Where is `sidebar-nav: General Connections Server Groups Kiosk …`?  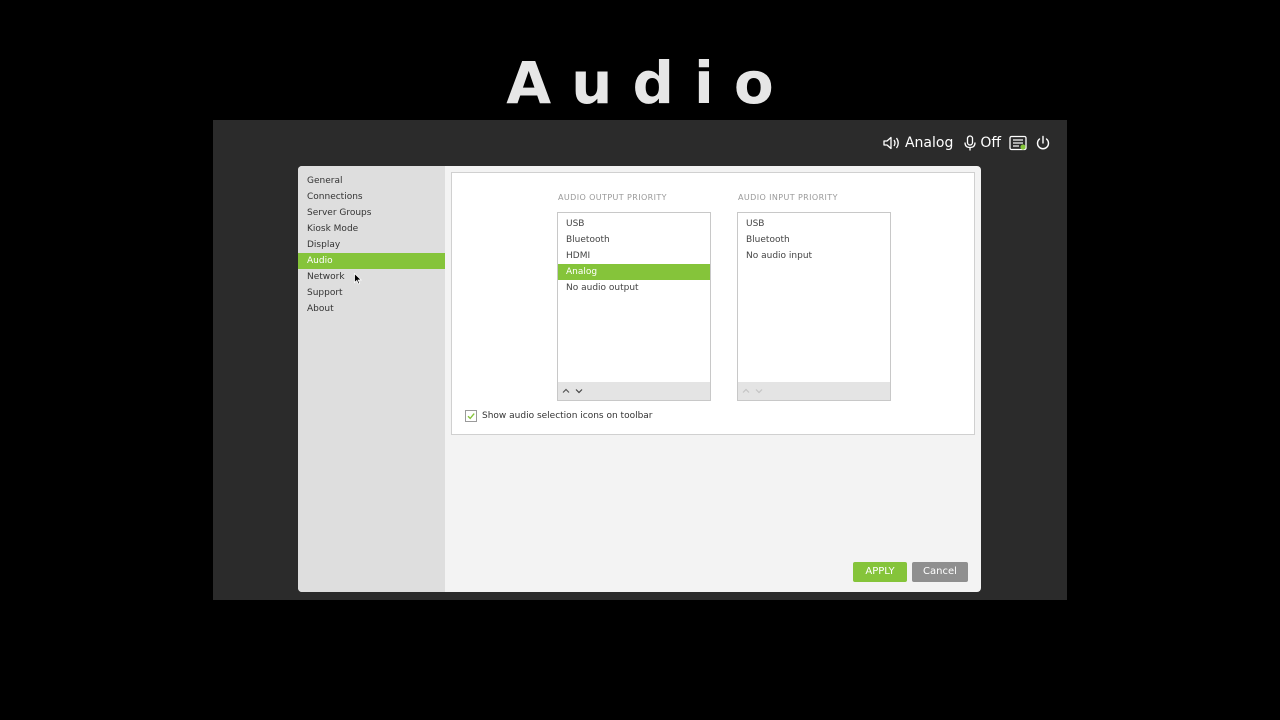
sidebar-nav: General Connections Server Groups Kiosk … is located at coordinates (371, 245).